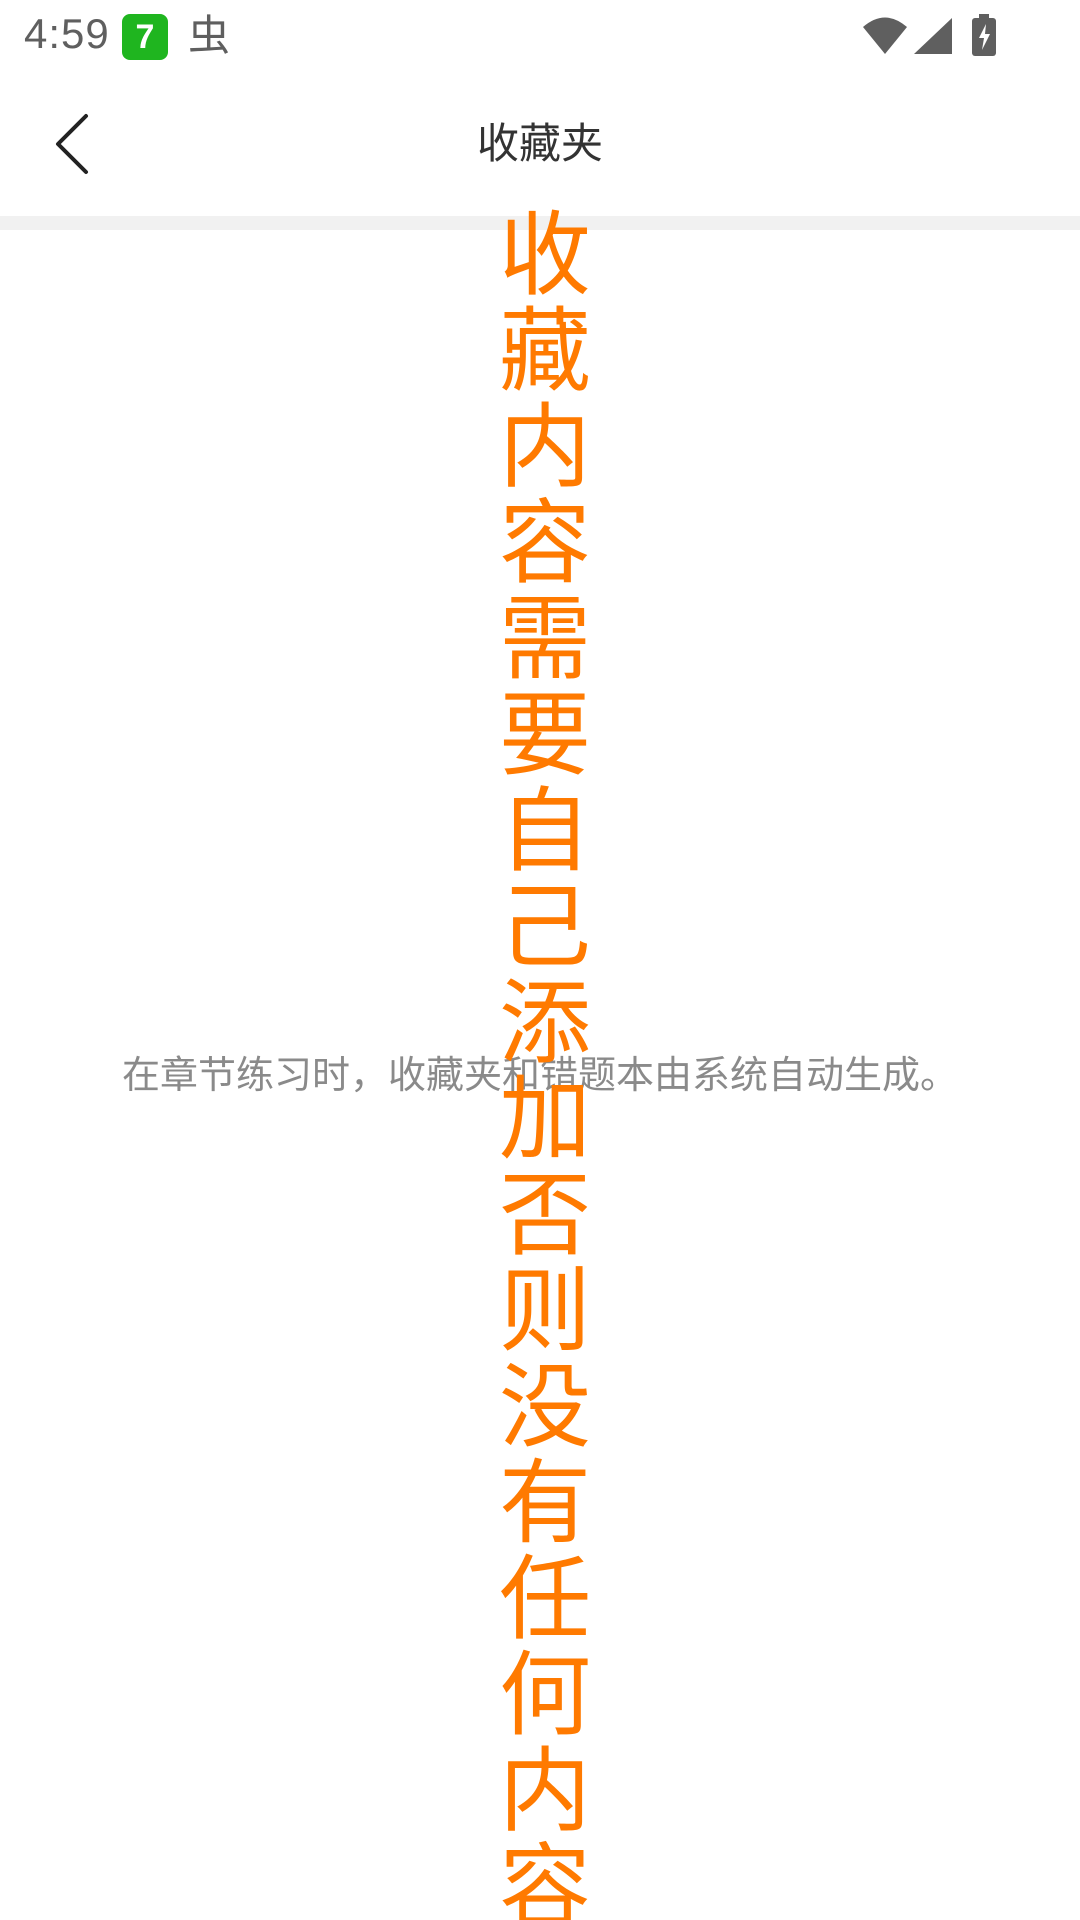 The image size is (1080, 1920). Describe the element at coordinates (67, 33) in the screenshot. I see `status-time: 4:59` at that location.